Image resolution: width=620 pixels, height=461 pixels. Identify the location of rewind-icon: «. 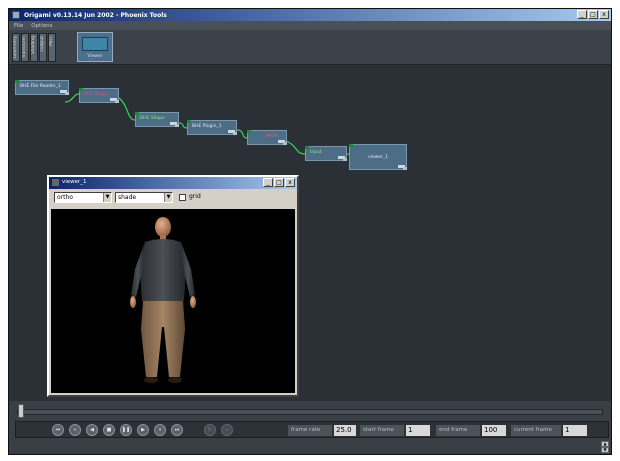
(75, 430).